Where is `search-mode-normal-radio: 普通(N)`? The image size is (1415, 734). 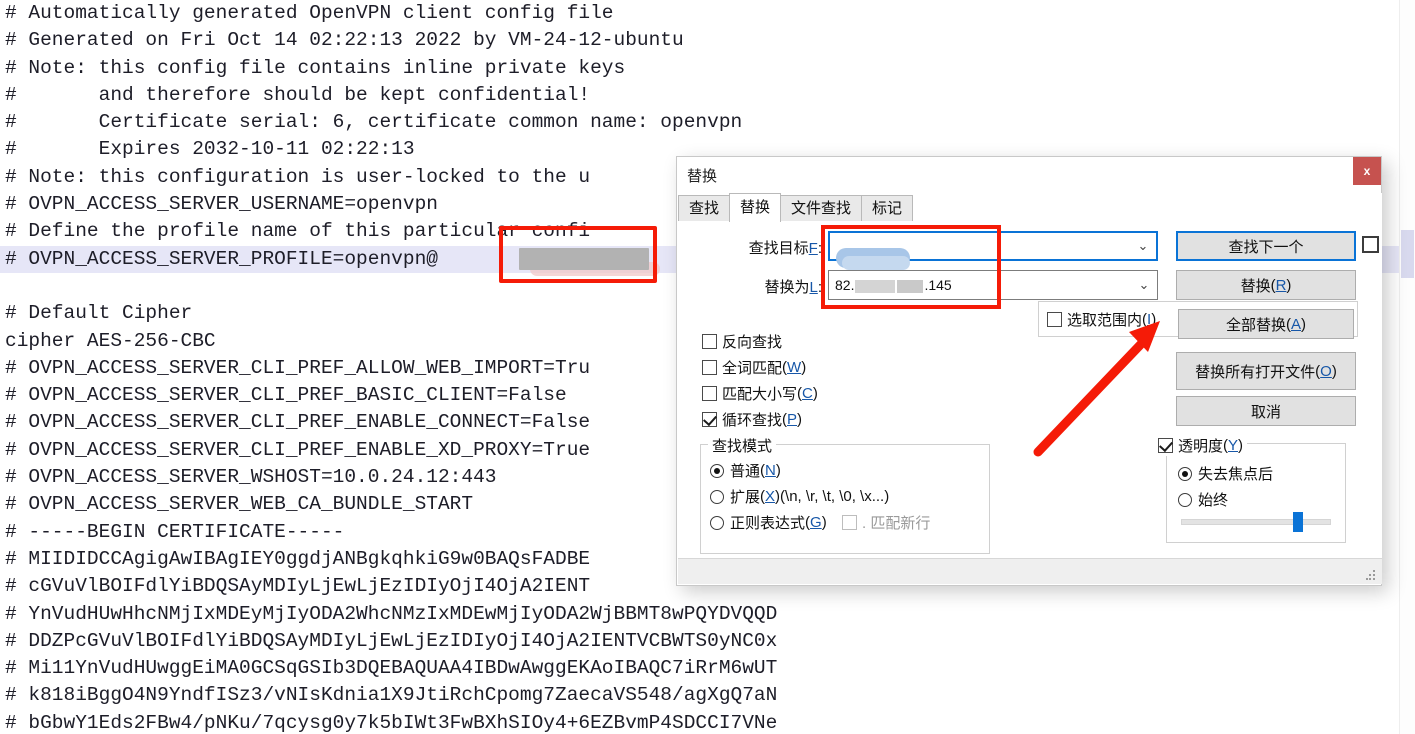
search-mode-normal-radio: 普通(N) is located at coordinates (745, 470).